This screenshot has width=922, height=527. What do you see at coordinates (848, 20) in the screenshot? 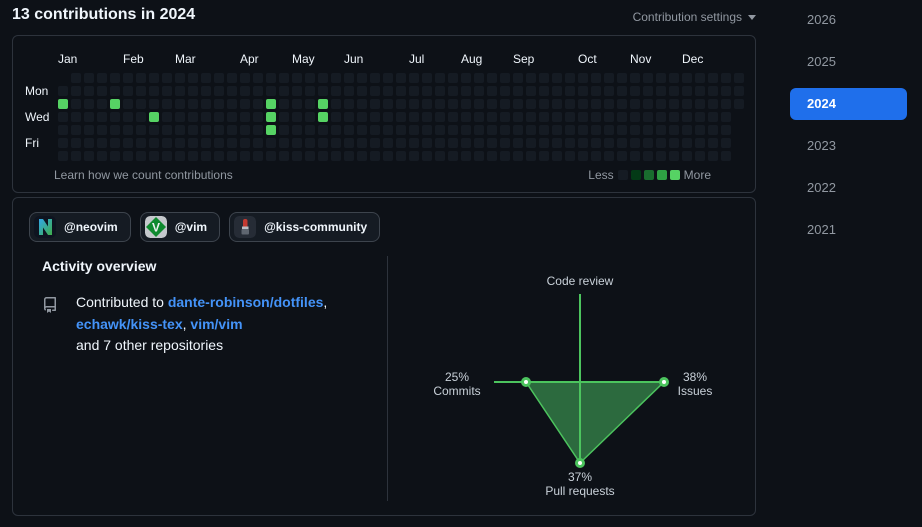
I see `year-item-2026: 2026` at bounding box center [848, 20].